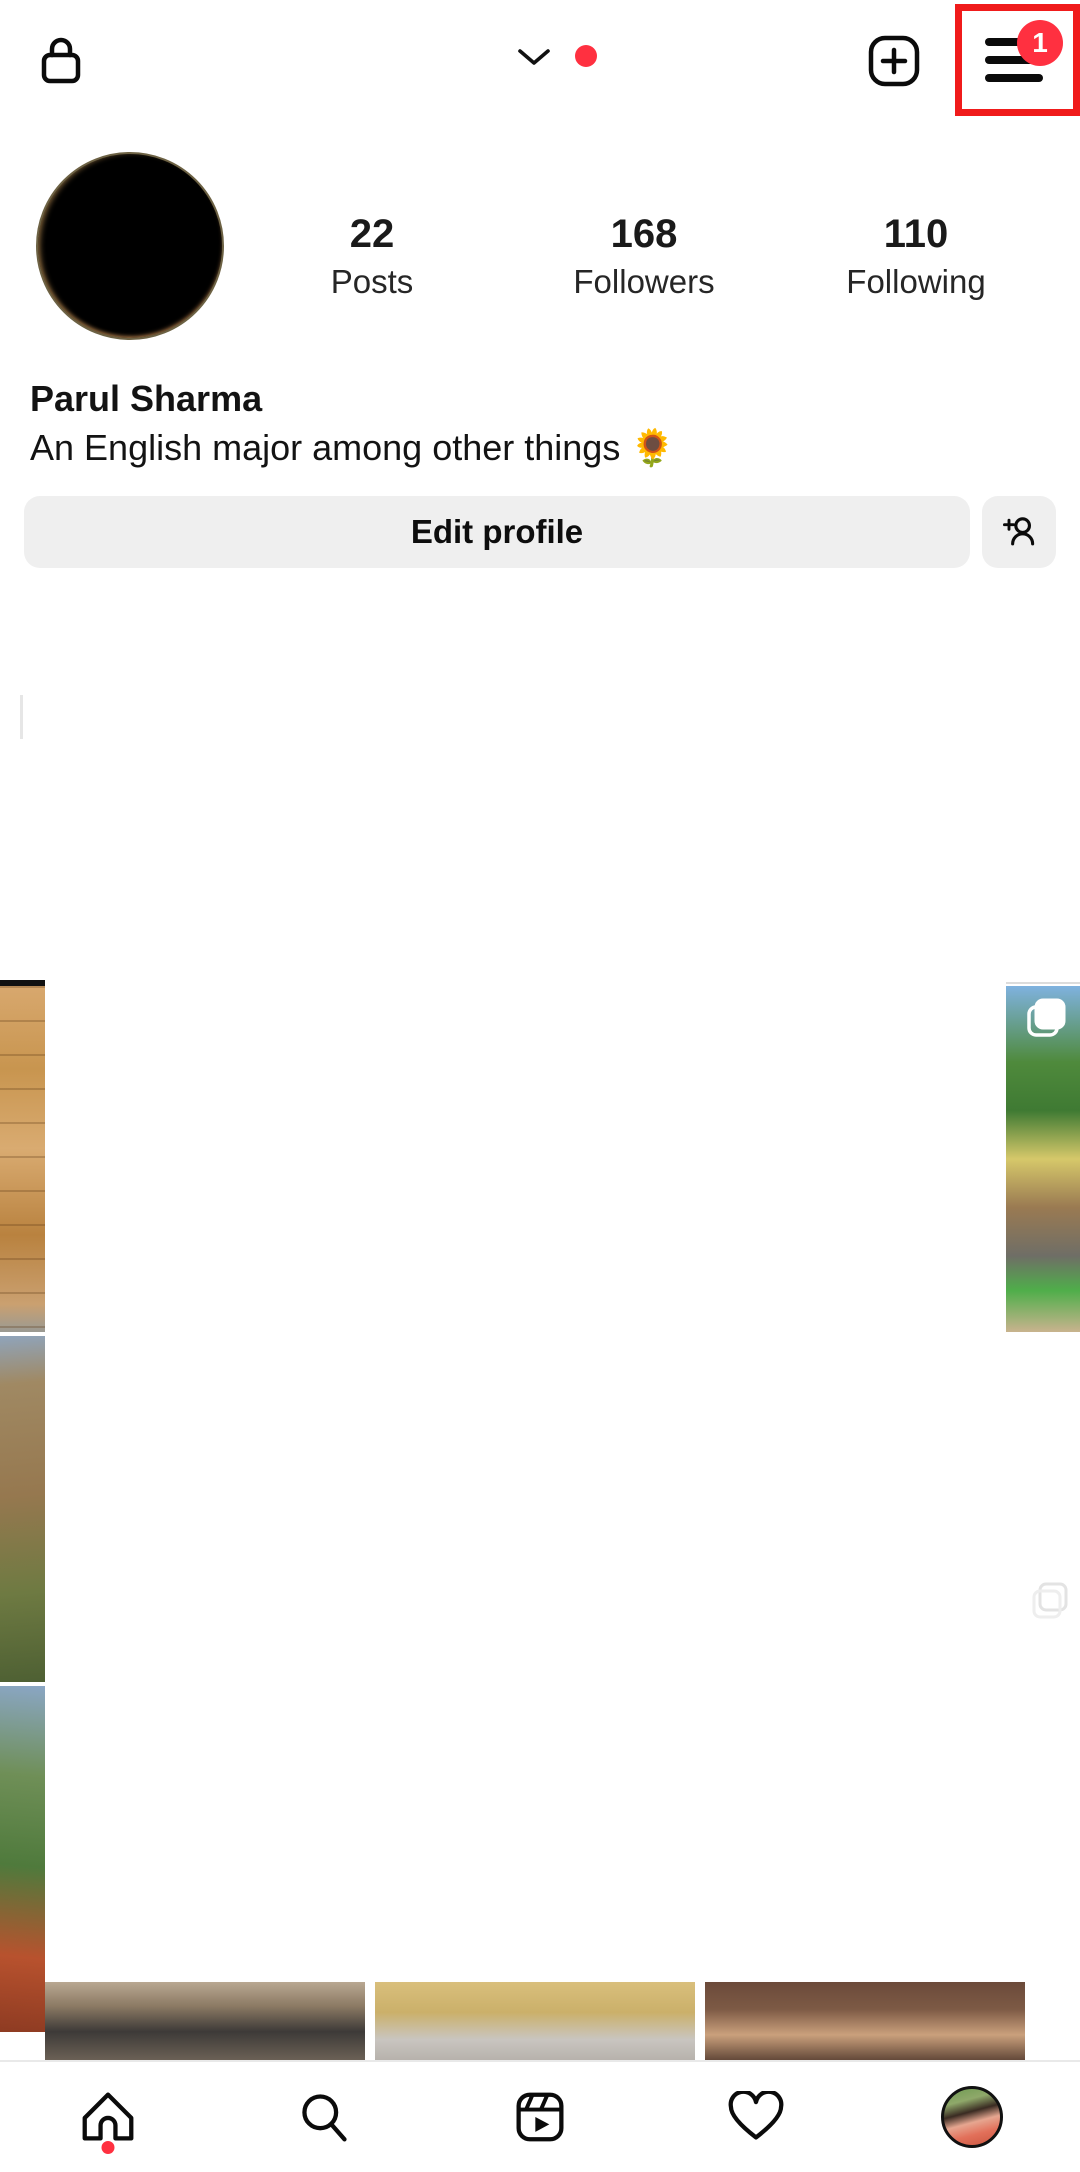 This screenshot has height=2172, width=1080. I want to click on followers-count: 168, so click(644, 234).